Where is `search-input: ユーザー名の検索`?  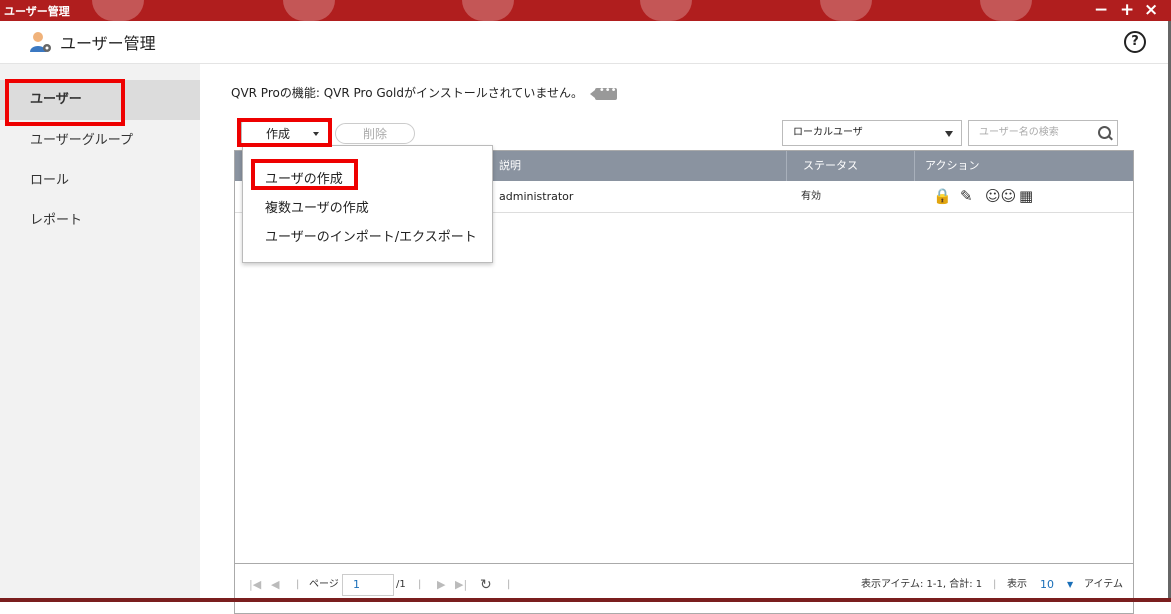
search-input: ユーザー名の検索 is located at coordinates (1043, 133).